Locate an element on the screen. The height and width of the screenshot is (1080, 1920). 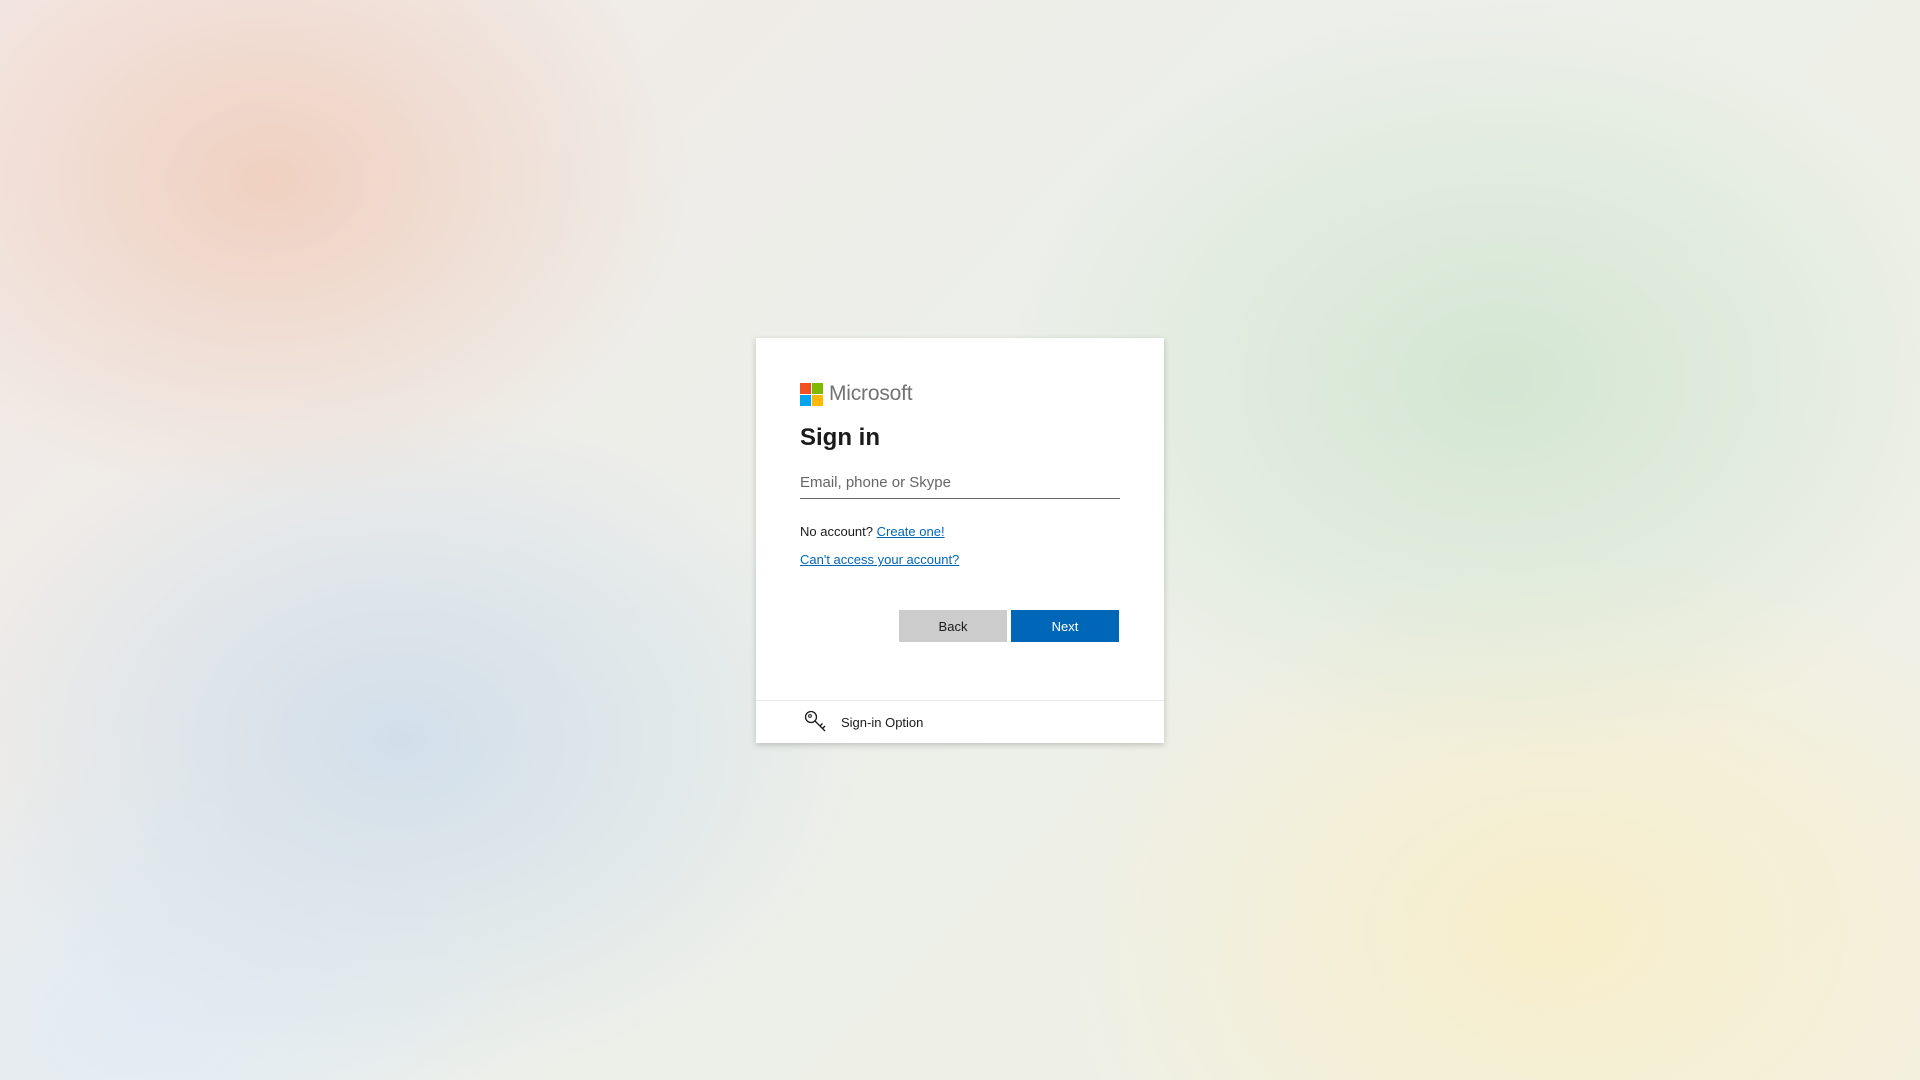
microsoft-logo: Microsoft is located at coordinates (960, 394).